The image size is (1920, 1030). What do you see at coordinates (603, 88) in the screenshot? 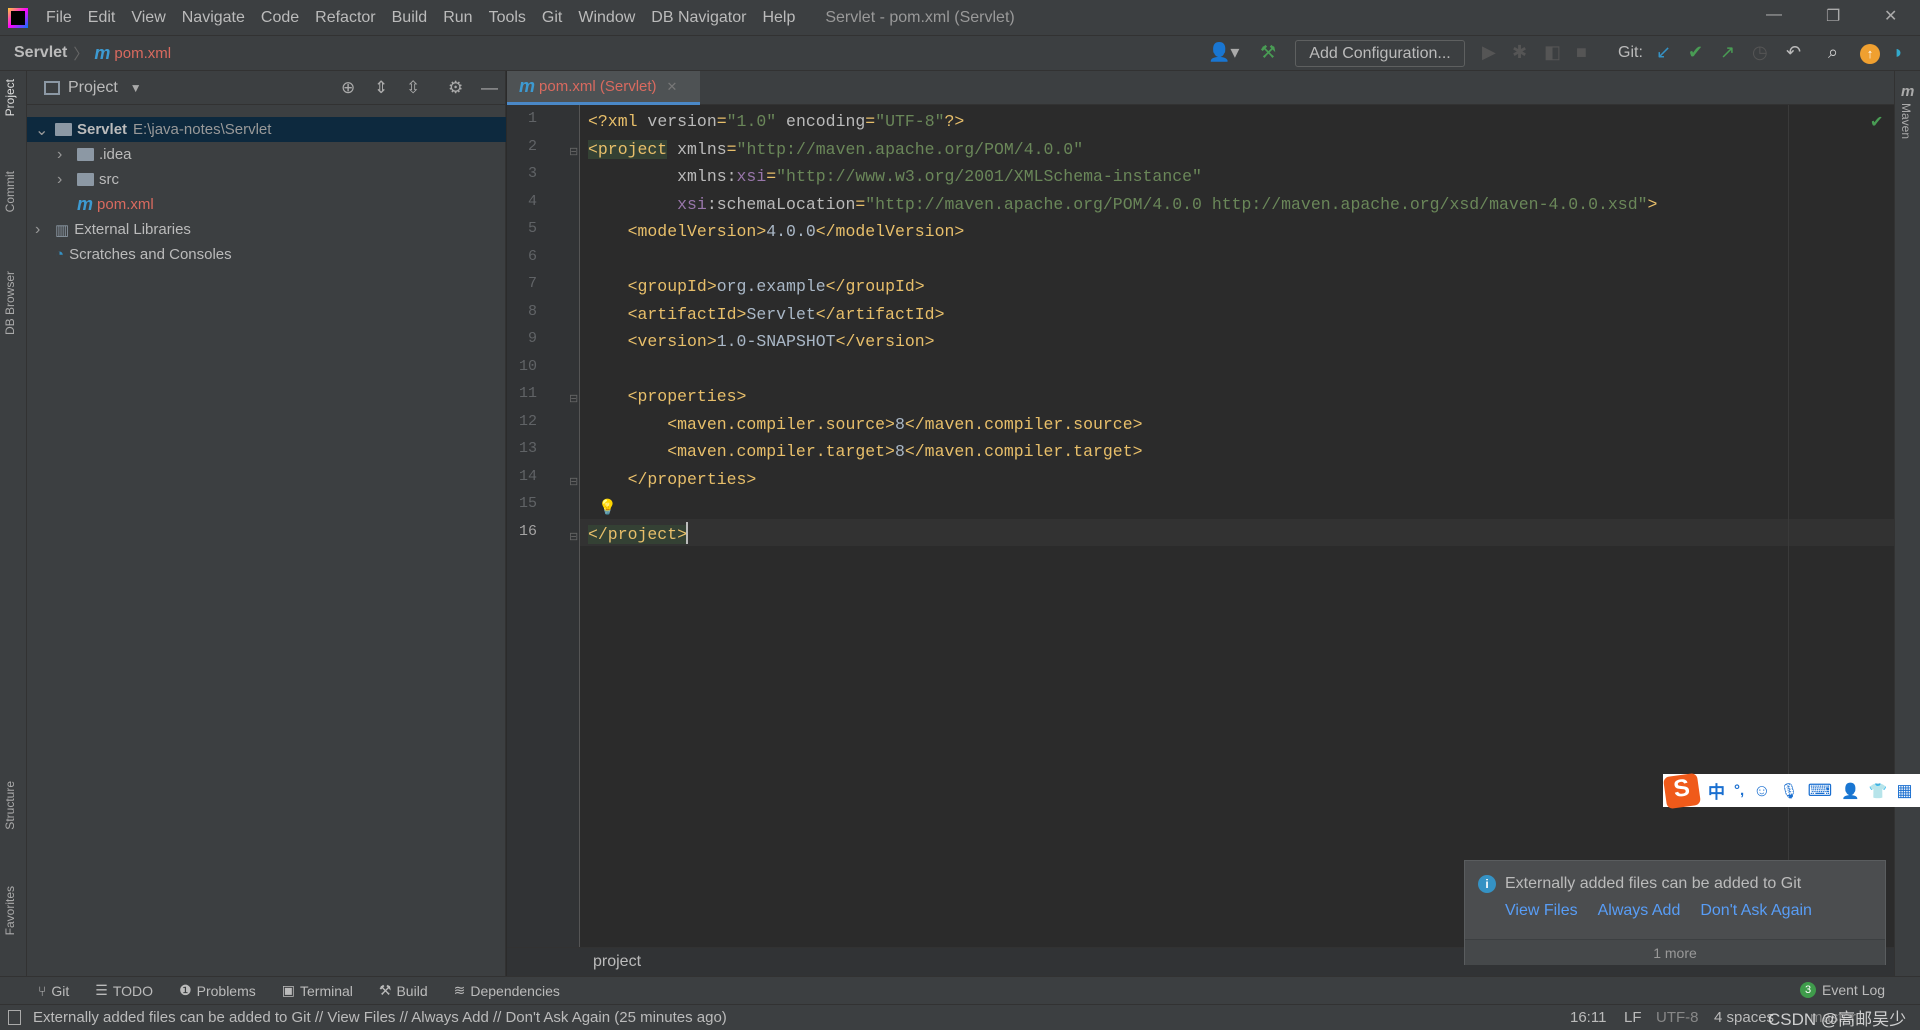
I see `tab-pom-xml: m pom.xml (Servlet) ✕` at bounding box center [603, 88].